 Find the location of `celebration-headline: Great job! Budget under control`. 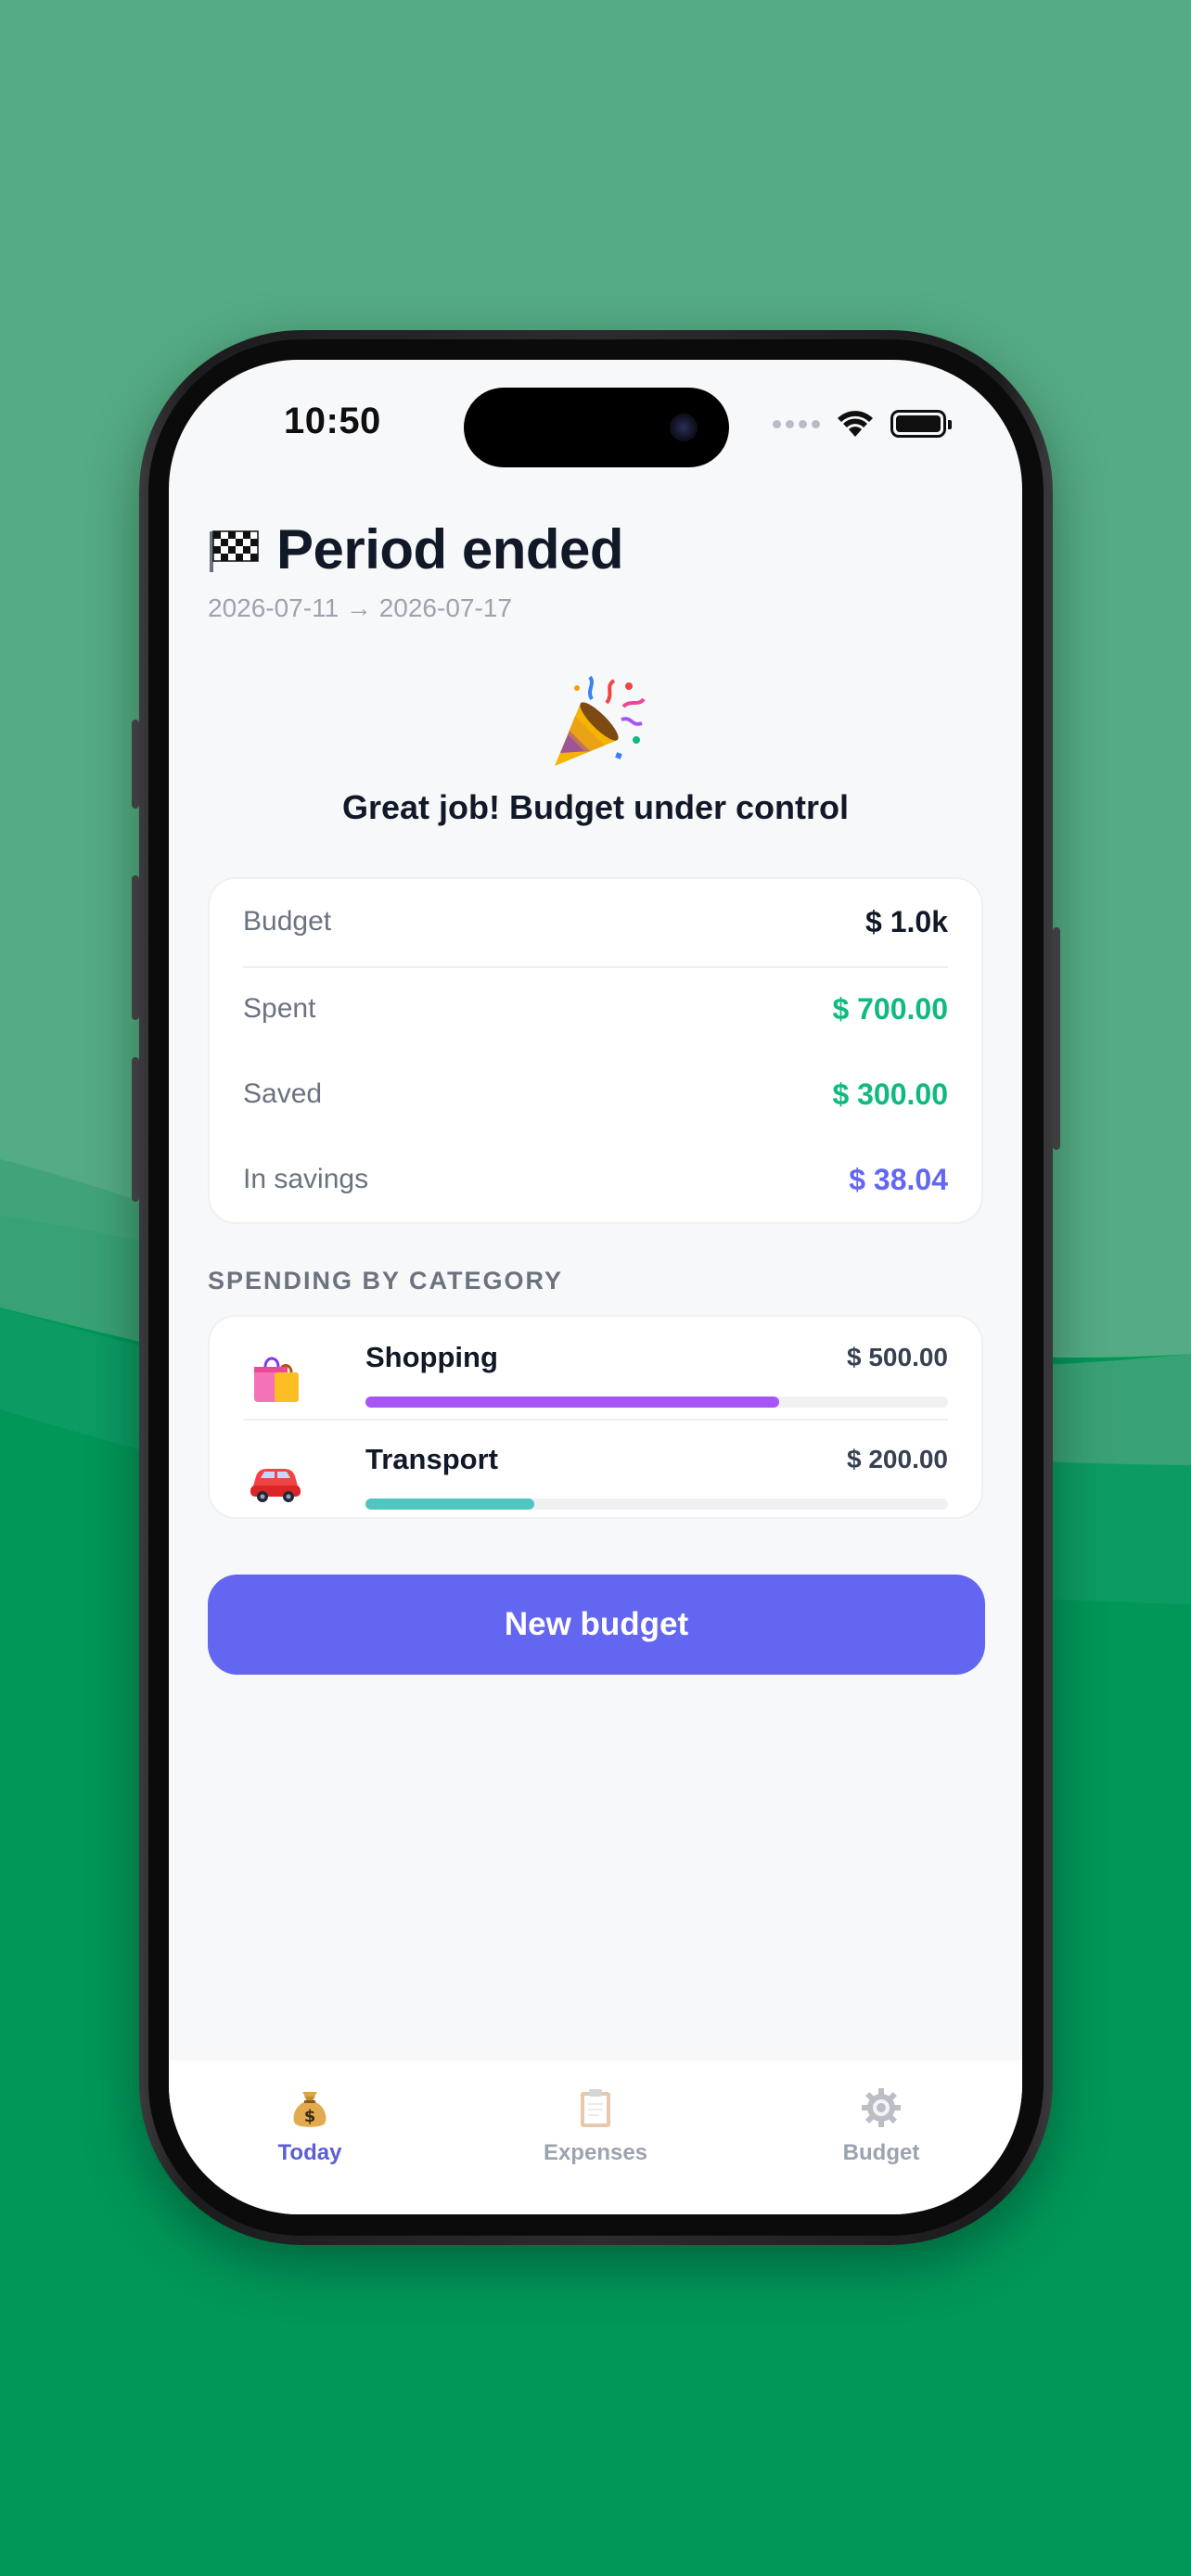

celebration-headline: Great job! Budget under control is located at coordinates (595, 807).